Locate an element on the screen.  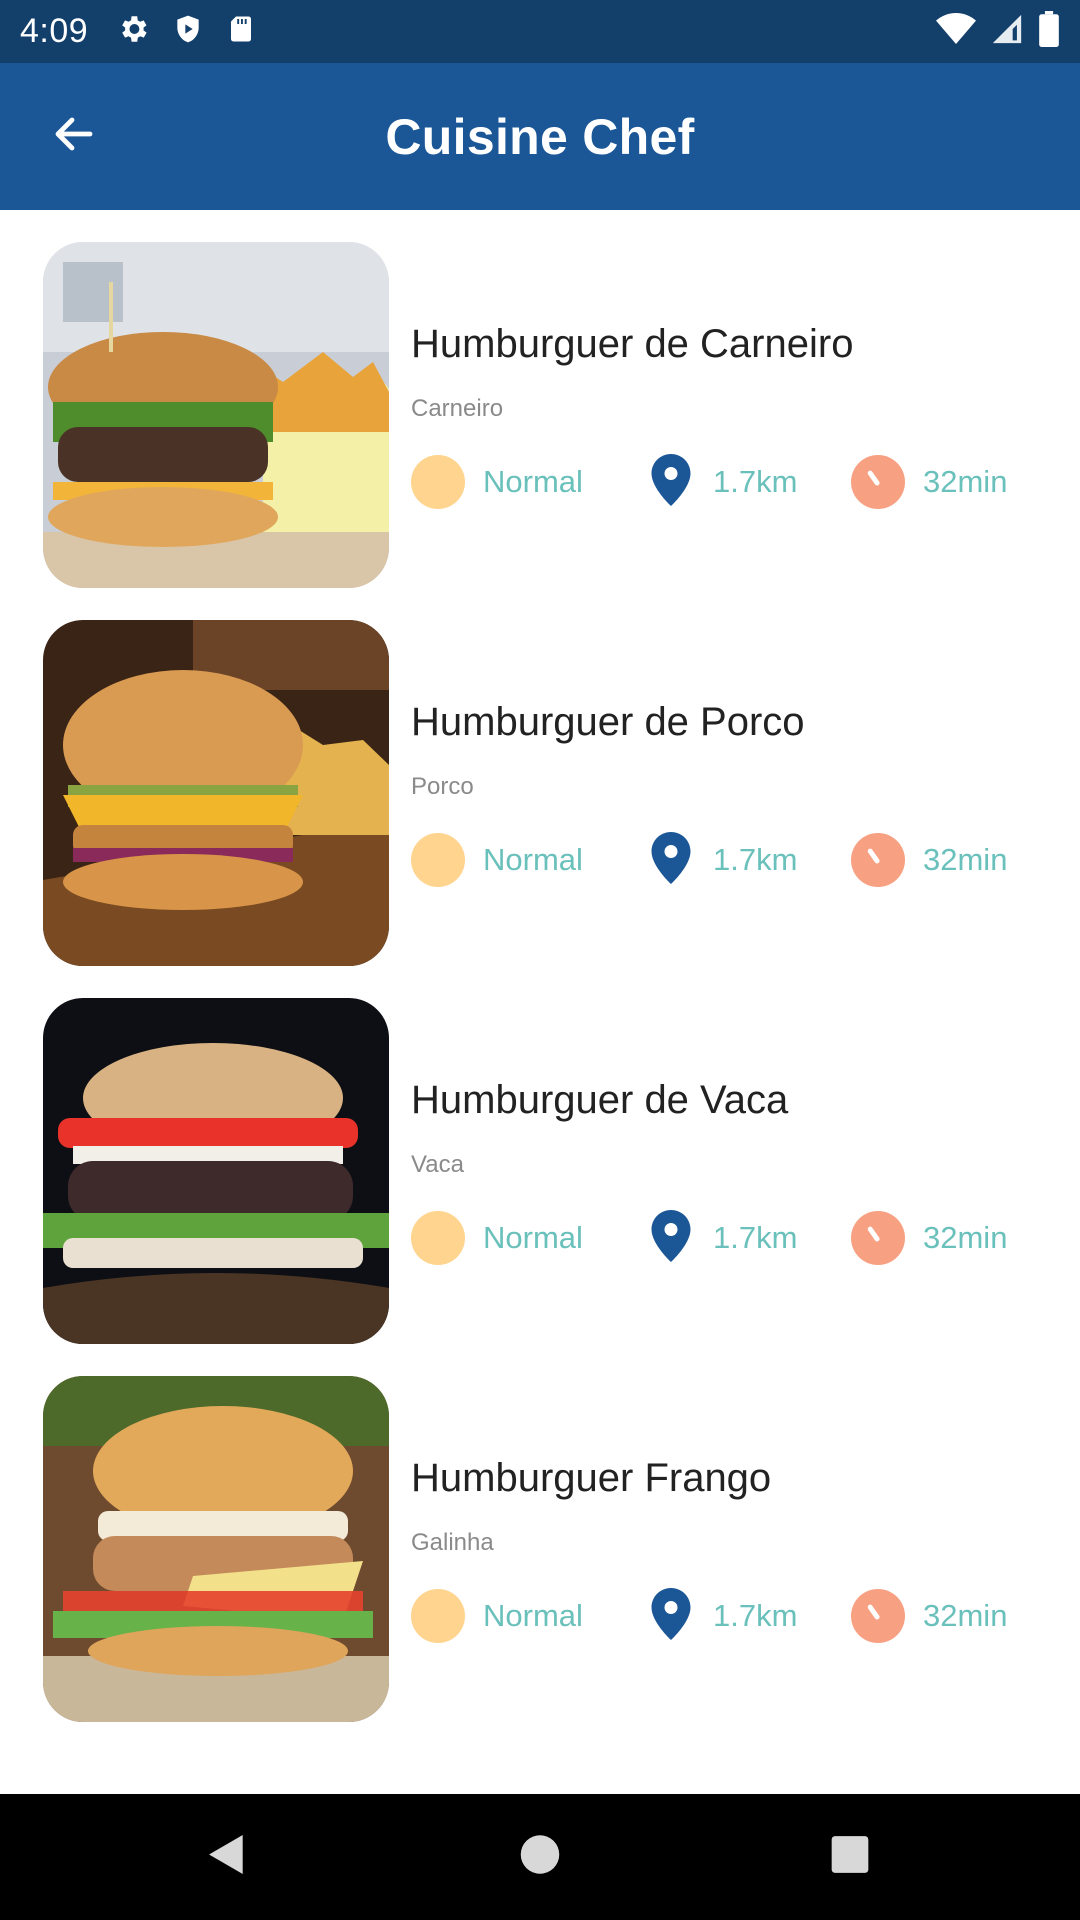
home-circle-icon is located at coordinates (540, 1857).